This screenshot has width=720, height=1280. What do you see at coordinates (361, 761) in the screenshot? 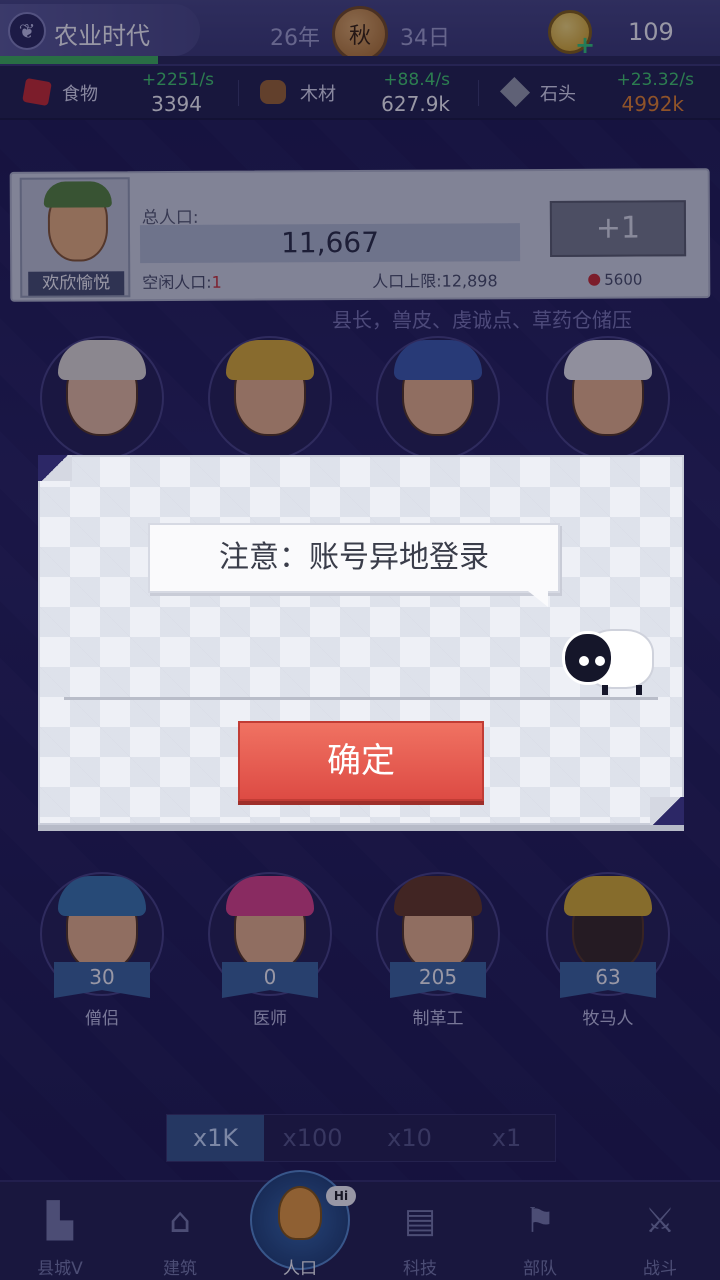
I see `confirm-button: 确定` at bounding box center [361, 761].